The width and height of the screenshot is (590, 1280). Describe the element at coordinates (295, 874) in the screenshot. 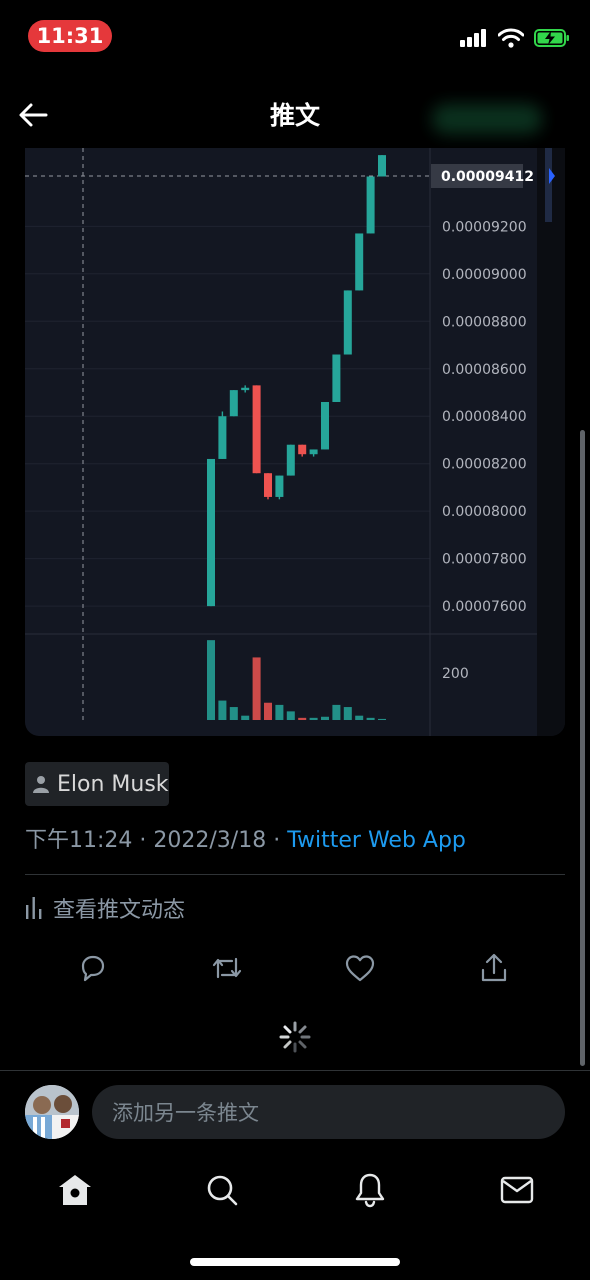

I see `divider` at that location.